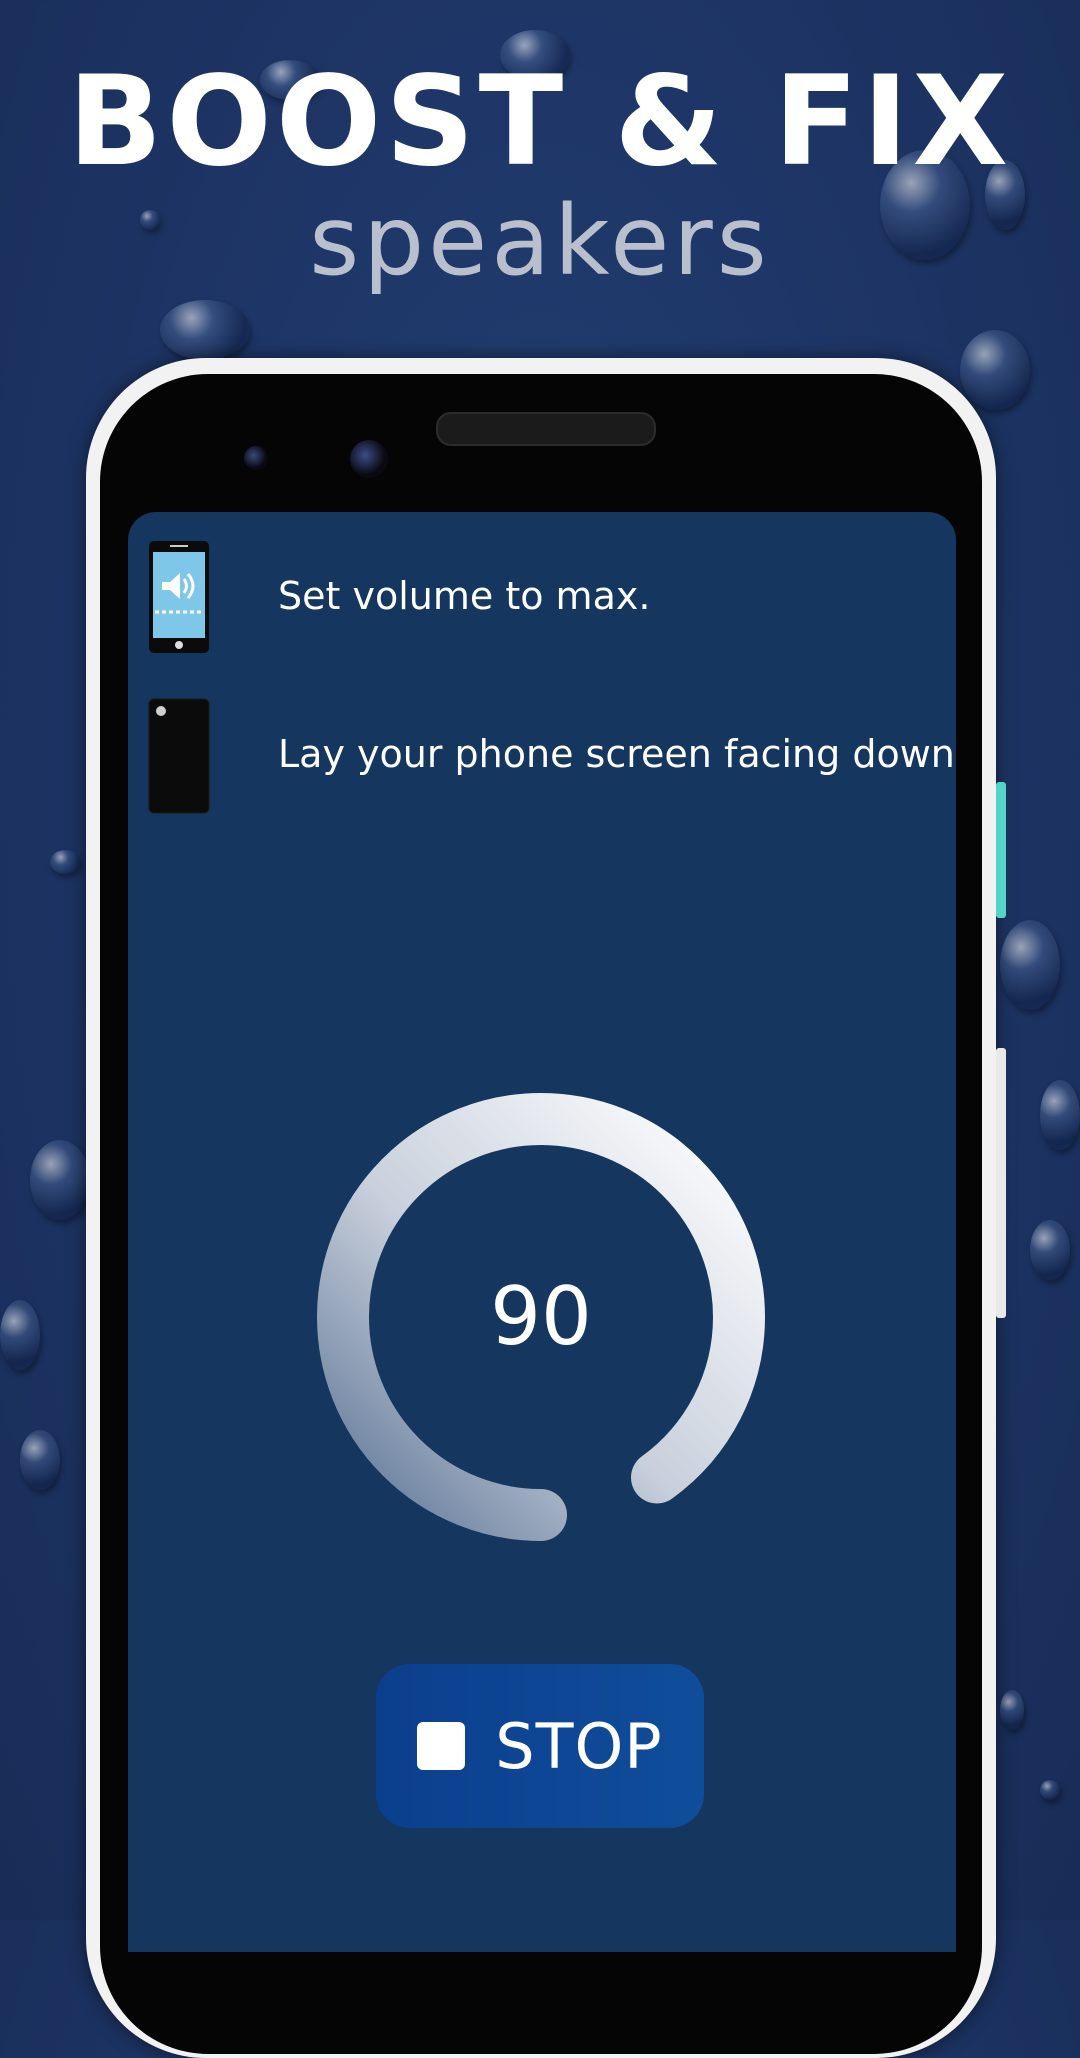  What do you see at coordinates (540, 241) in the screenshot?
I see `promo-subline: speakers` at bounding box center [540, 241].